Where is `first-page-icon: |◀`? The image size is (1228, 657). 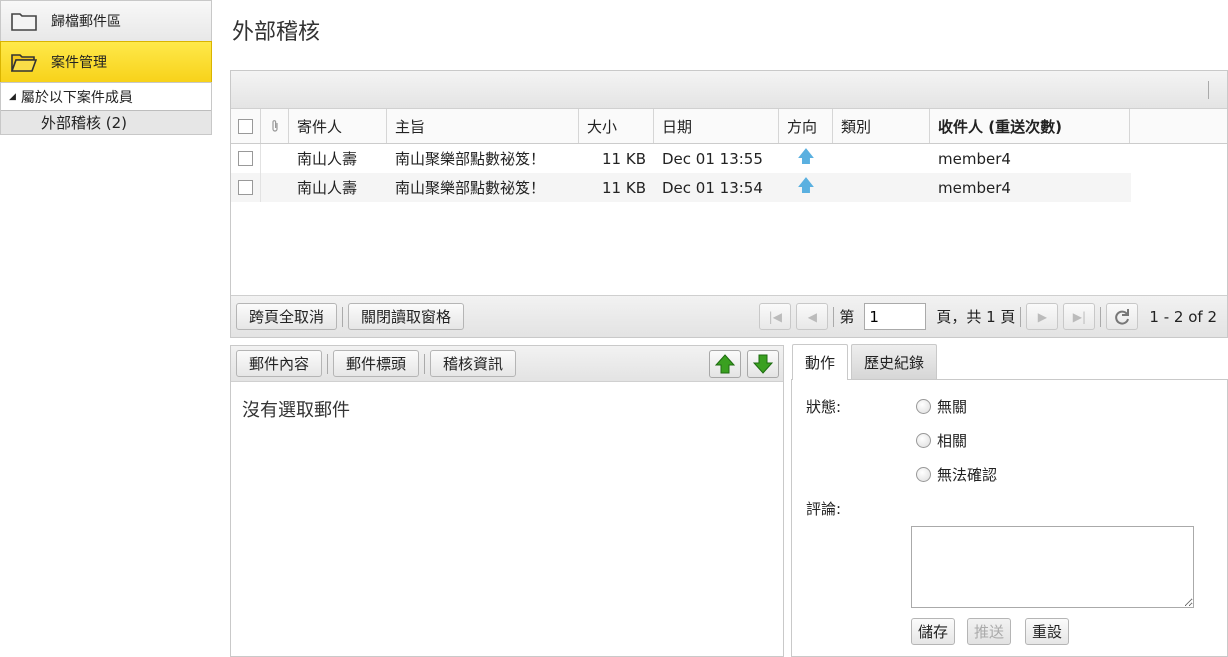 first-page-icon: |◀ is located at coordinates (775, 316).